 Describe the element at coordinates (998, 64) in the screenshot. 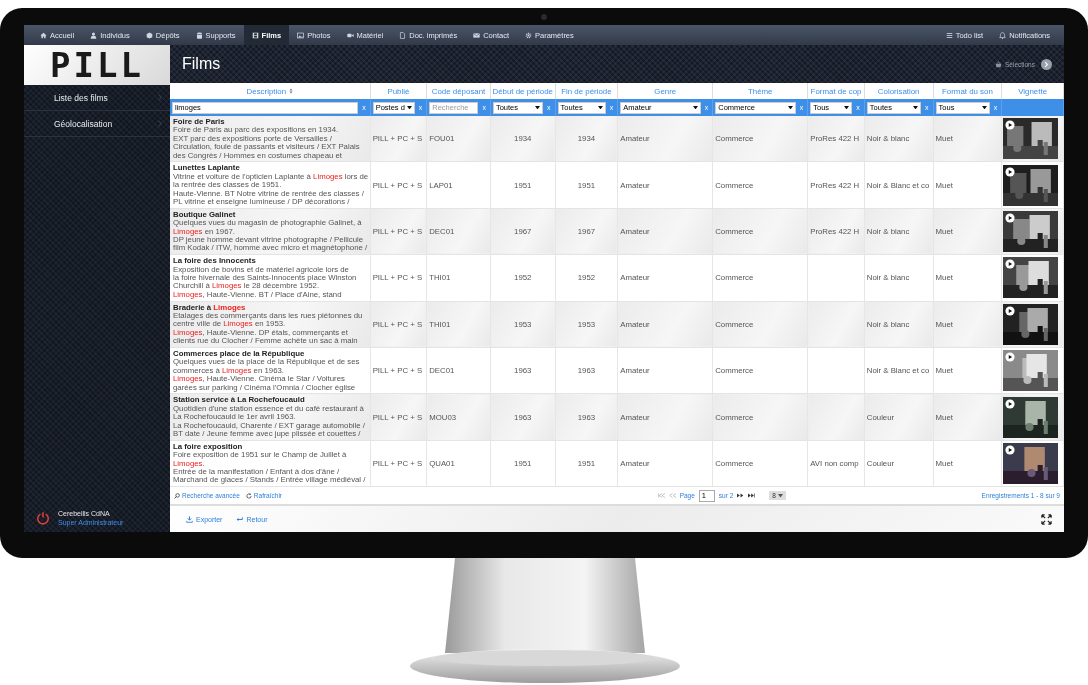

I see `basket-icon` at that location.